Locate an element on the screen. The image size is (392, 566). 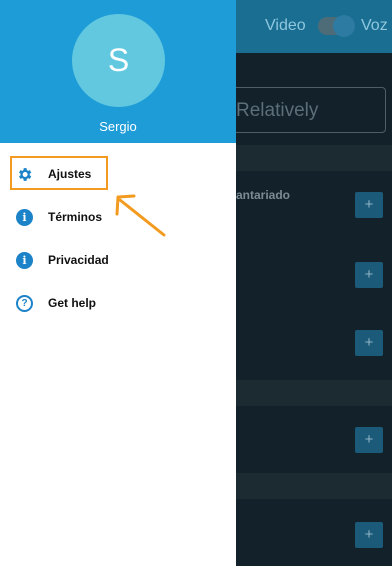
menu-item-label: Privacidad is located at coordinates (78, 260).